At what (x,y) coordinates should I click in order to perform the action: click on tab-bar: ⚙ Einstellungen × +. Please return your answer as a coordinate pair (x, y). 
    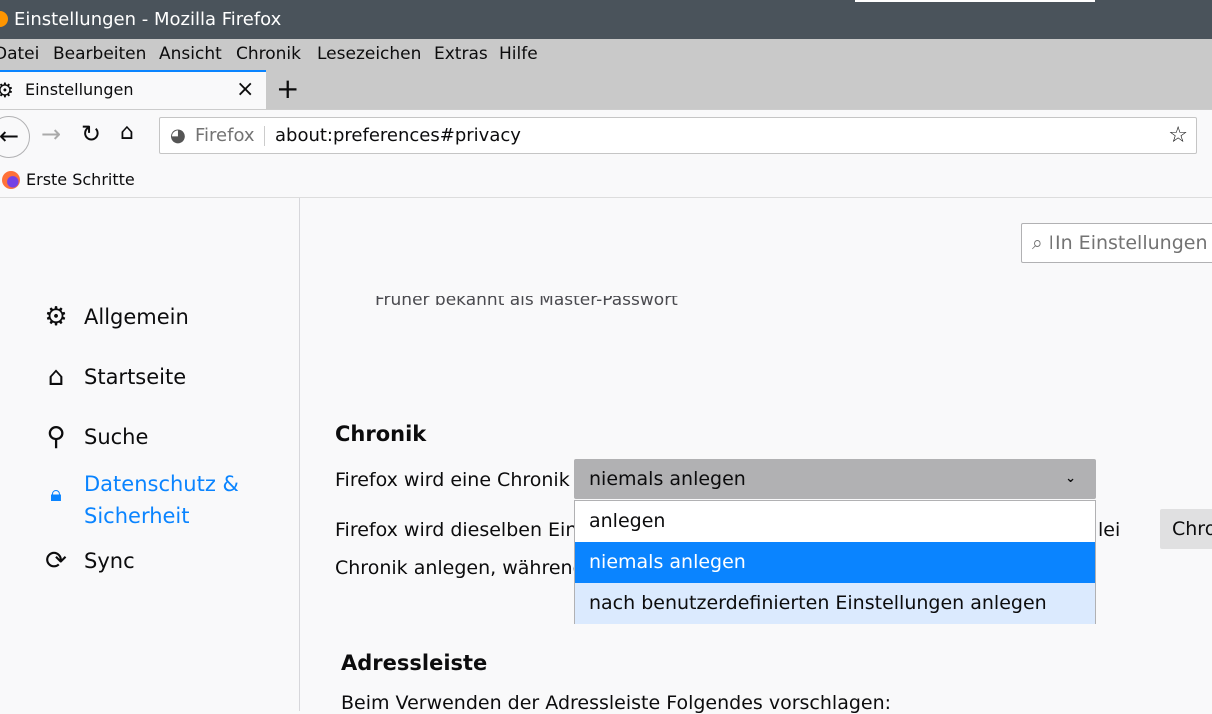
    Looking at the image, I should click on (606, 89).